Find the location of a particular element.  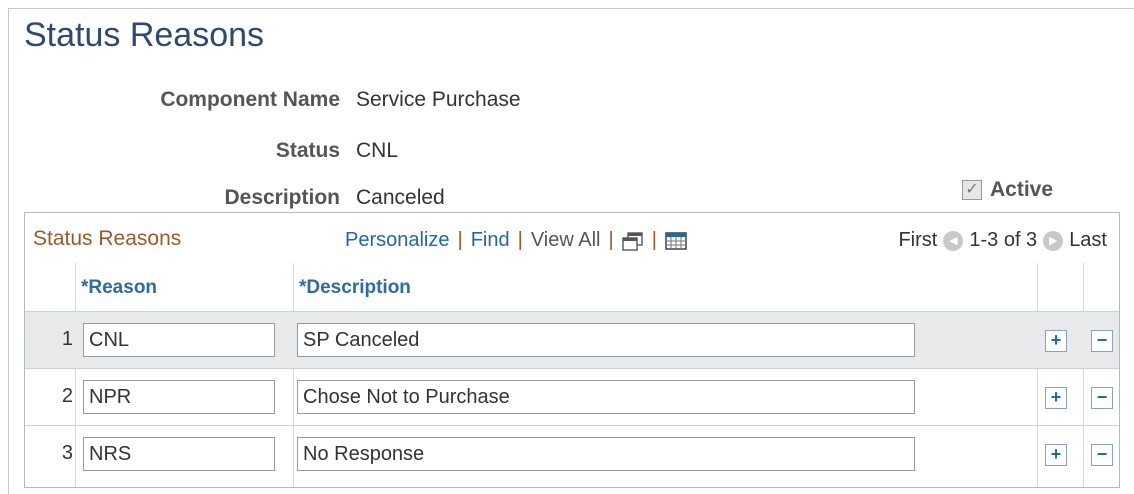

component-name-row: Component Name is located at coordinates (170, 101).